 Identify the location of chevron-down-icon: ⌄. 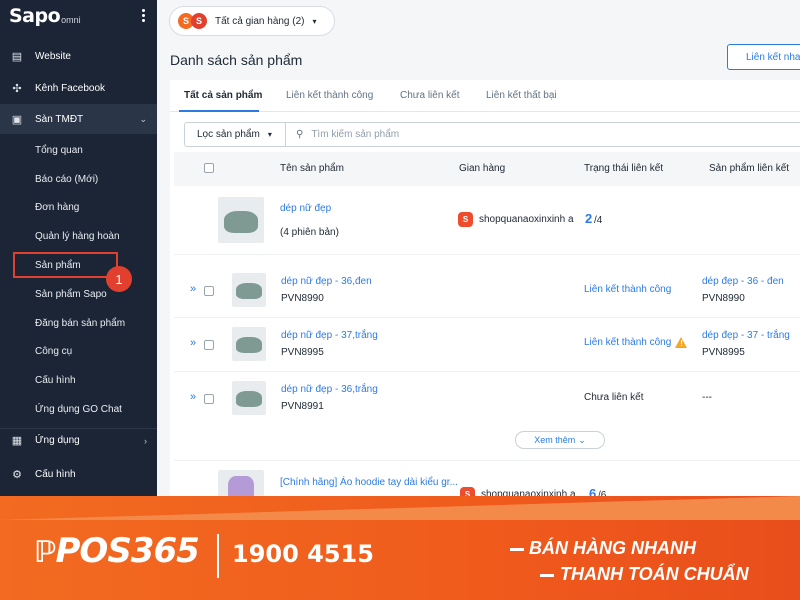
(143, 118).